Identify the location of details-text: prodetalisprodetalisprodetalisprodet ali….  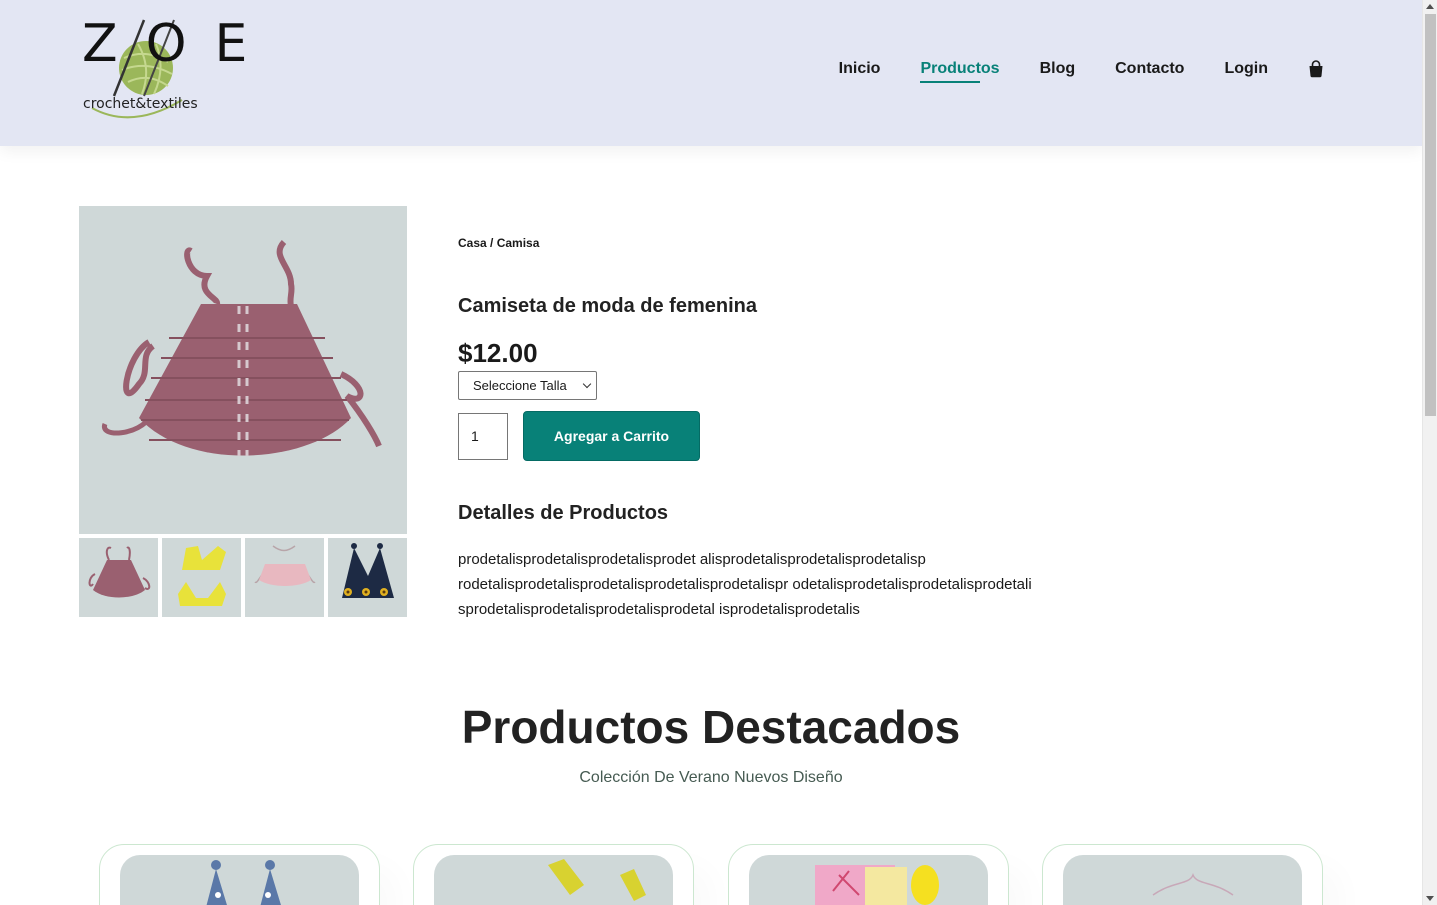
(745, 584).